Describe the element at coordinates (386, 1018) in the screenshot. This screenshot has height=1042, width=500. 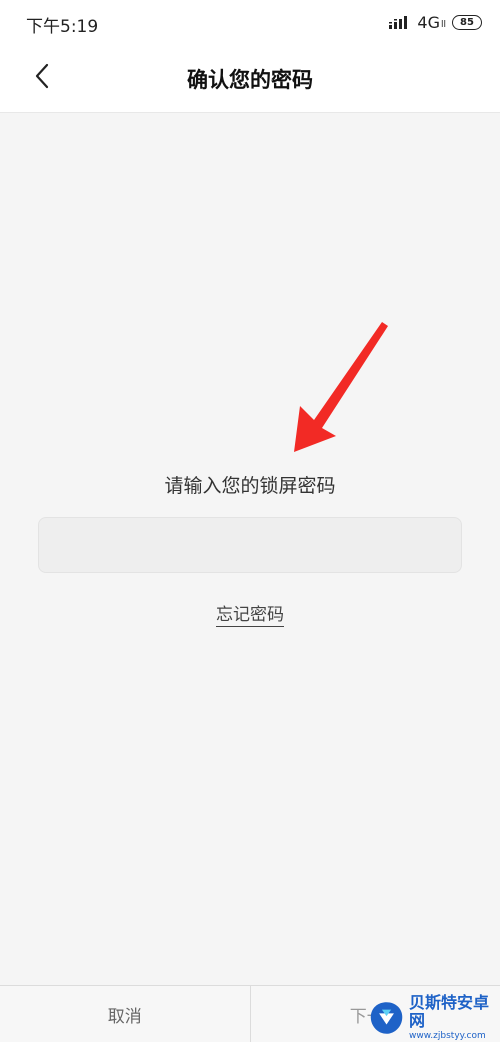
I see `watermark-logo-icon` at that location.